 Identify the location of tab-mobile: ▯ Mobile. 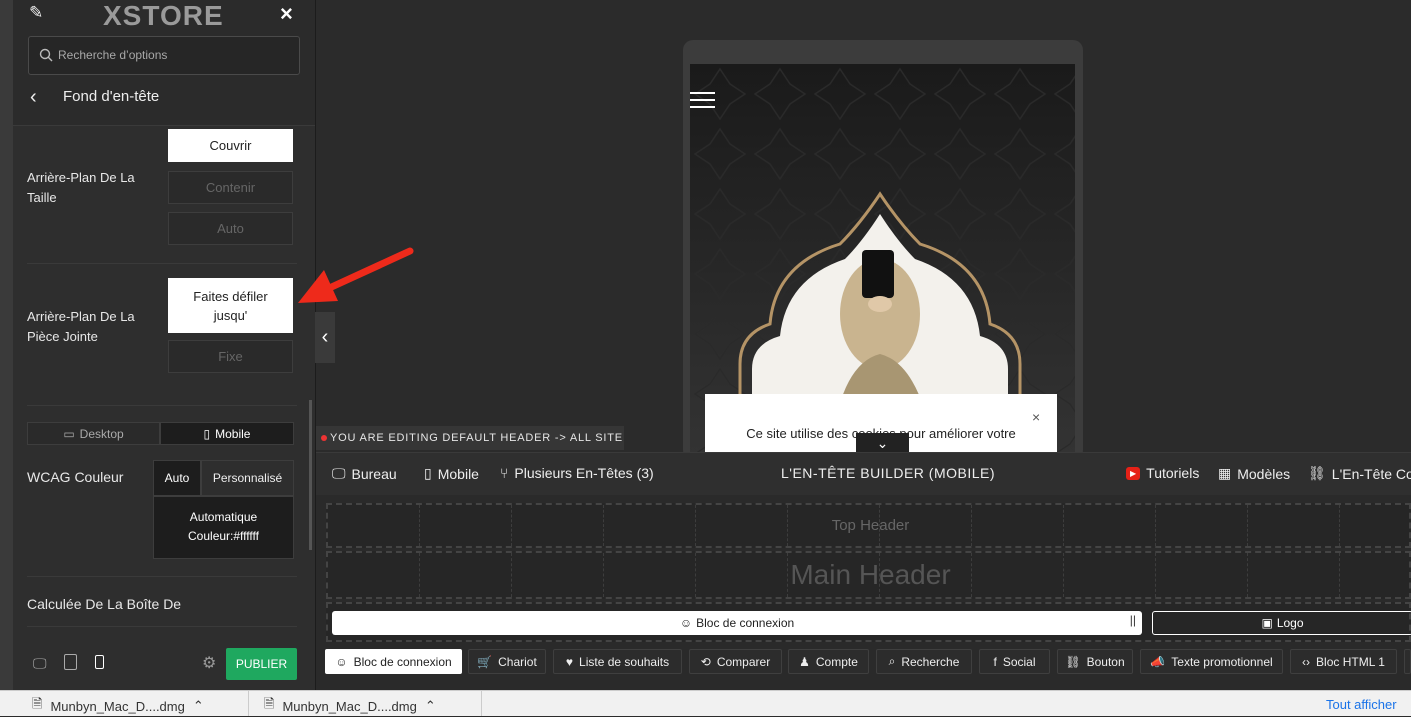
(227, 433).